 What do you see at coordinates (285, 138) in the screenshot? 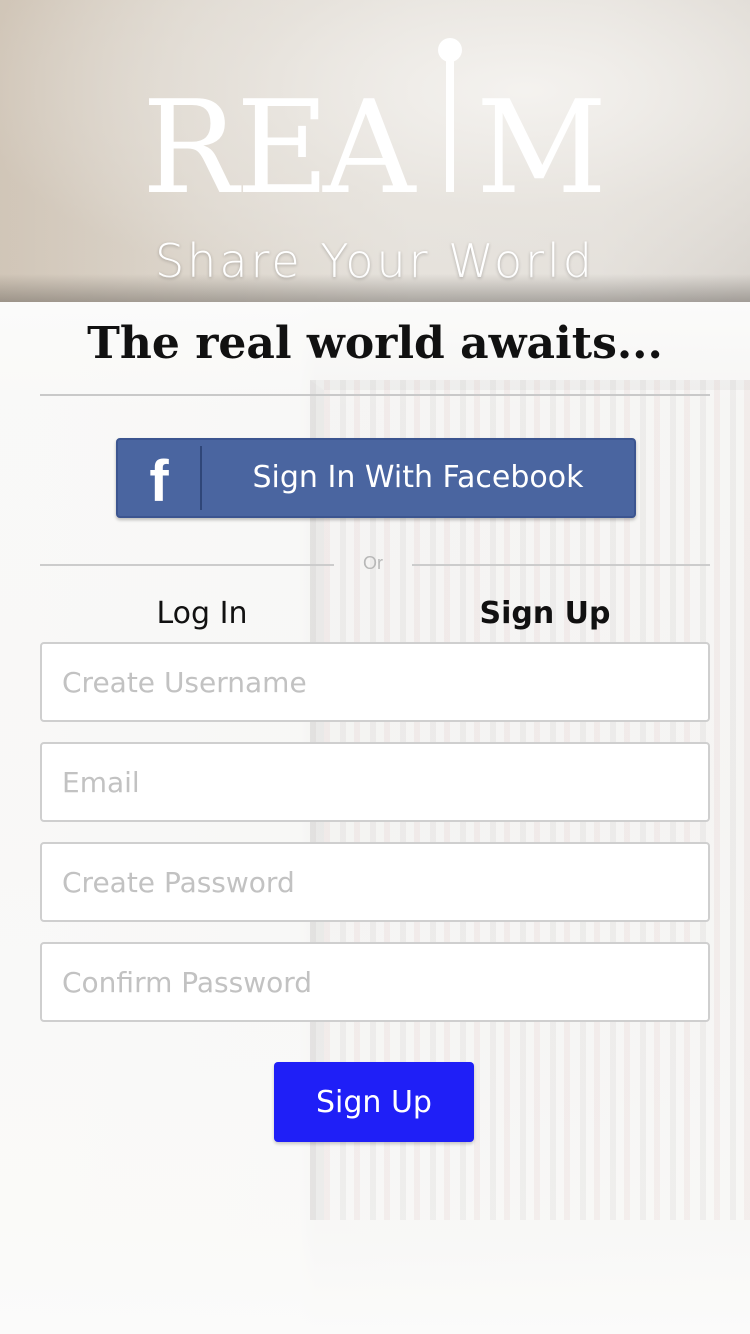
I see `svg-text: E` at bounding box center [285, 138].